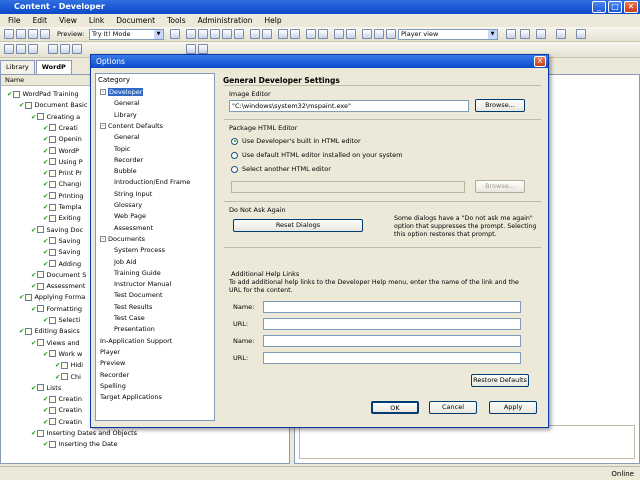  What do you see at coordinates (62, 207) in the screenshot?
I see `tree-item: ✔ Templa` at bounding box center [62, 207].